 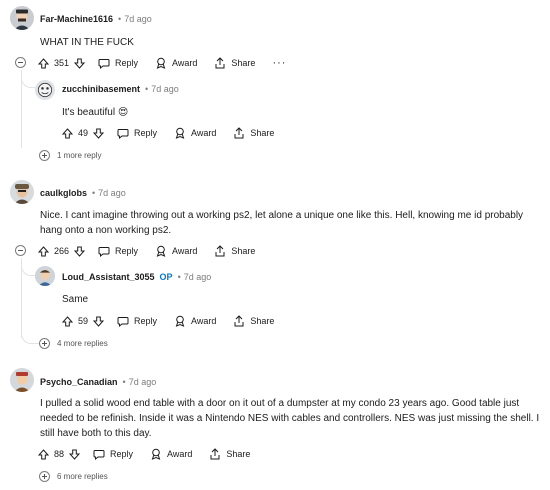 What do you see at coordinates (83, 321) in the screenshot?
I see `vote-score: 59` at bounding box center [83, 321].